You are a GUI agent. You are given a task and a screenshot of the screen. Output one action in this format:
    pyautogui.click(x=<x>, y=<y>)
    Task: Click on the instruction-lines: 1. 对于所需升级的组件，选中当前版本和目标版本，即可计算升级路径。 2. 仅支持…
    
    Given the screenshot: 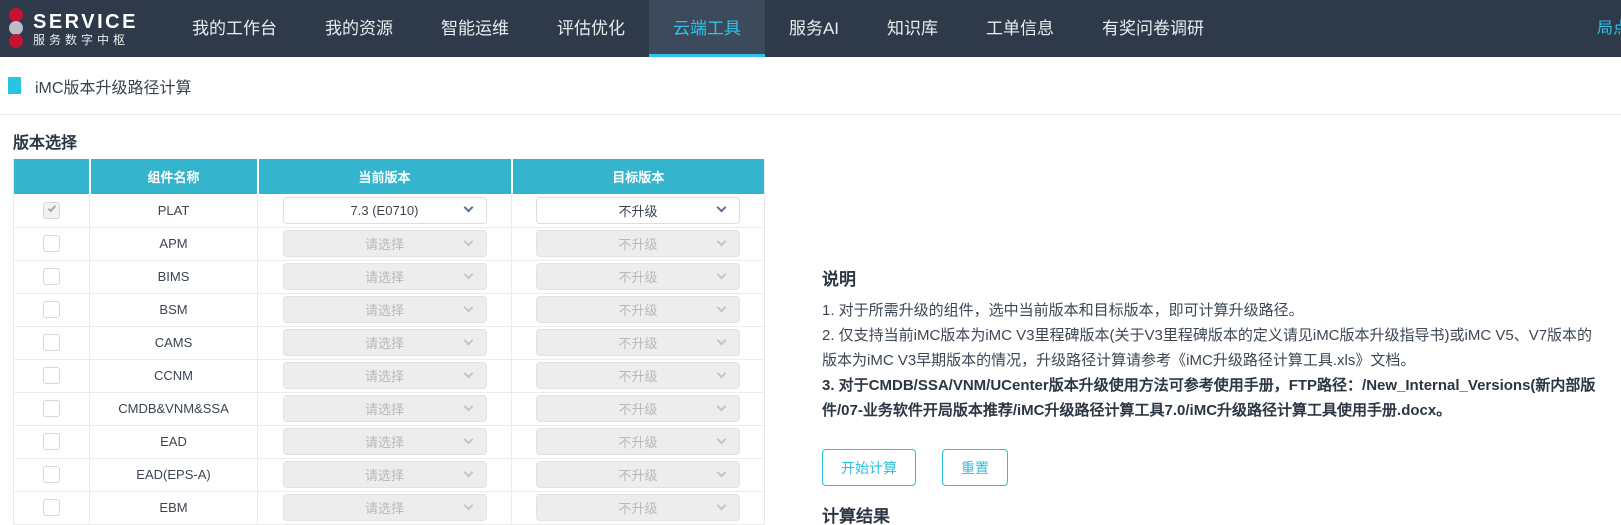 What is the action you would take?
    pyautogui.click(x=1221, y=360)
    